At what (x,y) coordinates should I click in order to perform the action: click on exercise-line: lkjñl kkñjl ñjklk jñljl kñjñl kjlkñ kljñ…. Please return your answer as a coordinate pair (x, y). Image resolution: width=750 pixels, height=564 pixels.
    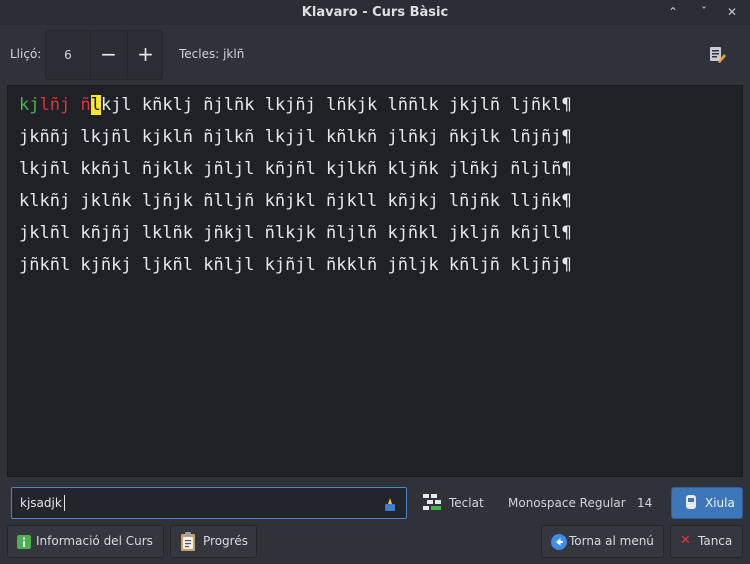
    Looking at the image, I should click on (295, 169).